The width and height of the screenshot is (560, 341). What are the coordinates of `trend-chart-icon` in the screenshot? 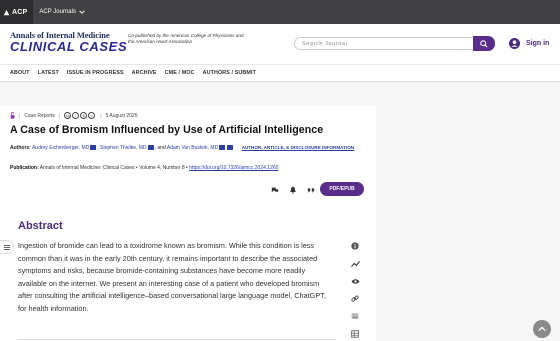 It's located at (355, 263).